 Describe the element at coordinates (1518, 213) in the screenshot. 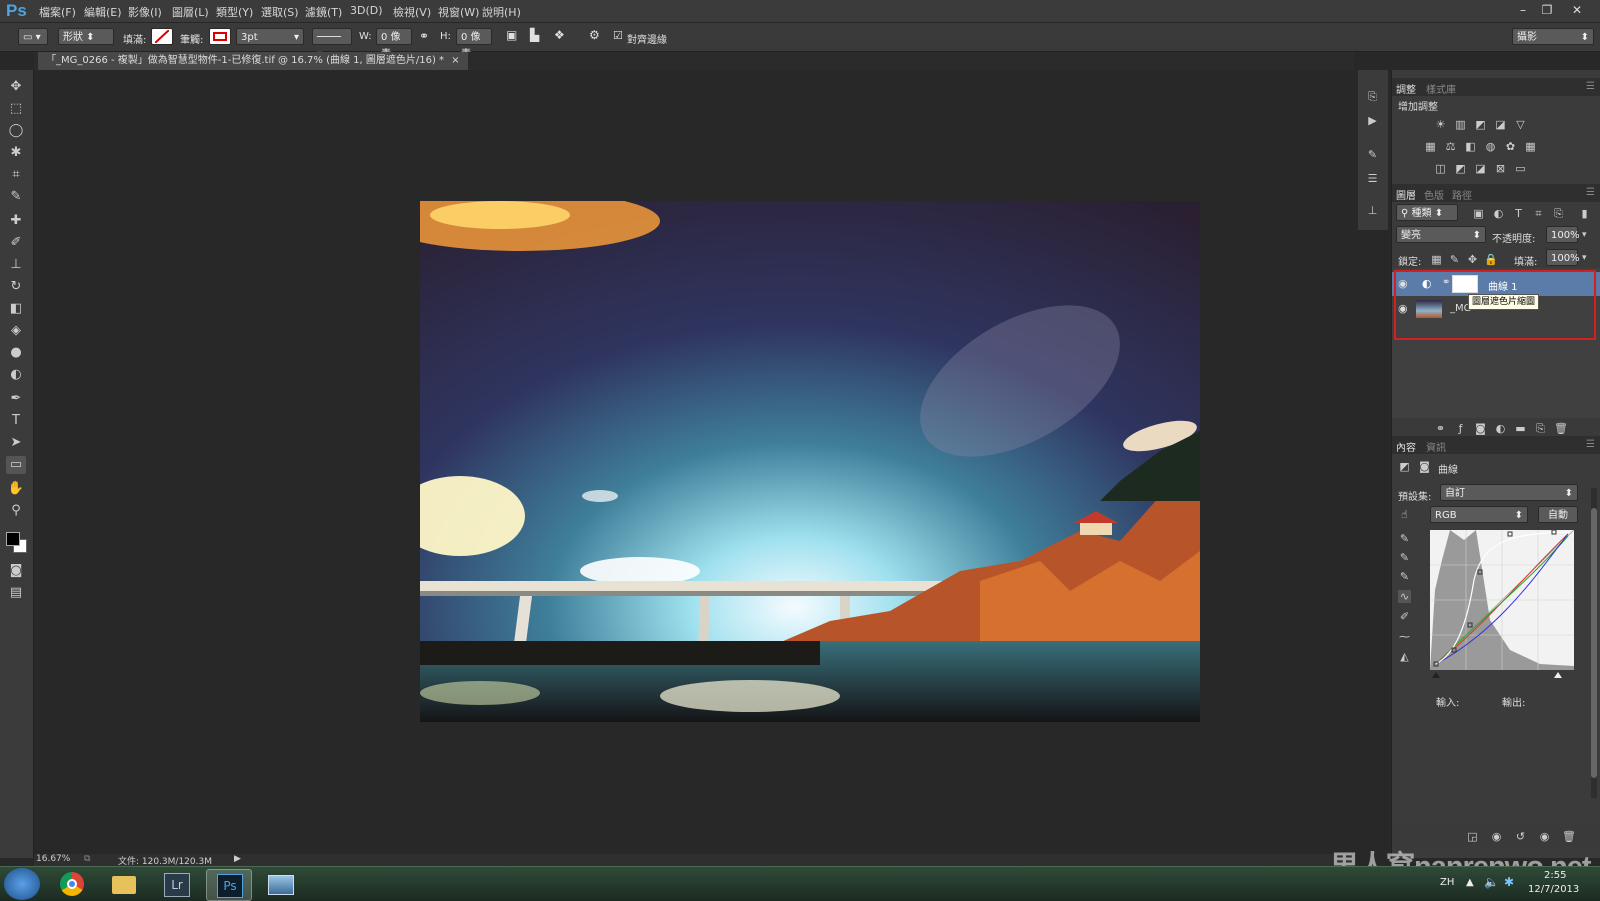

I see `filter-type-icon: T` at that location.